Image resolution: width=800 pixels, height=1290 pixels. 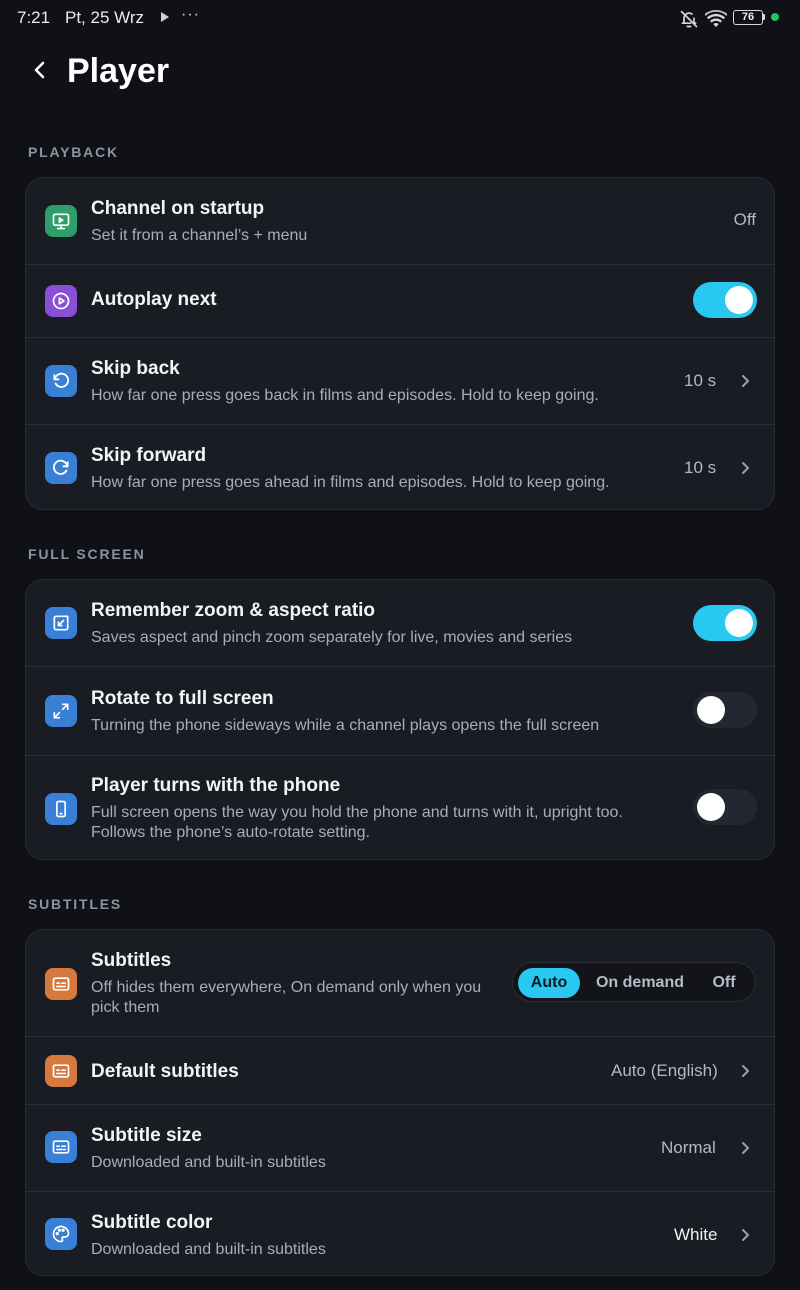 I want to click on status-bar: 7:21 Pt, 25 Wrz ··· 76, so click(x=400, y=19).